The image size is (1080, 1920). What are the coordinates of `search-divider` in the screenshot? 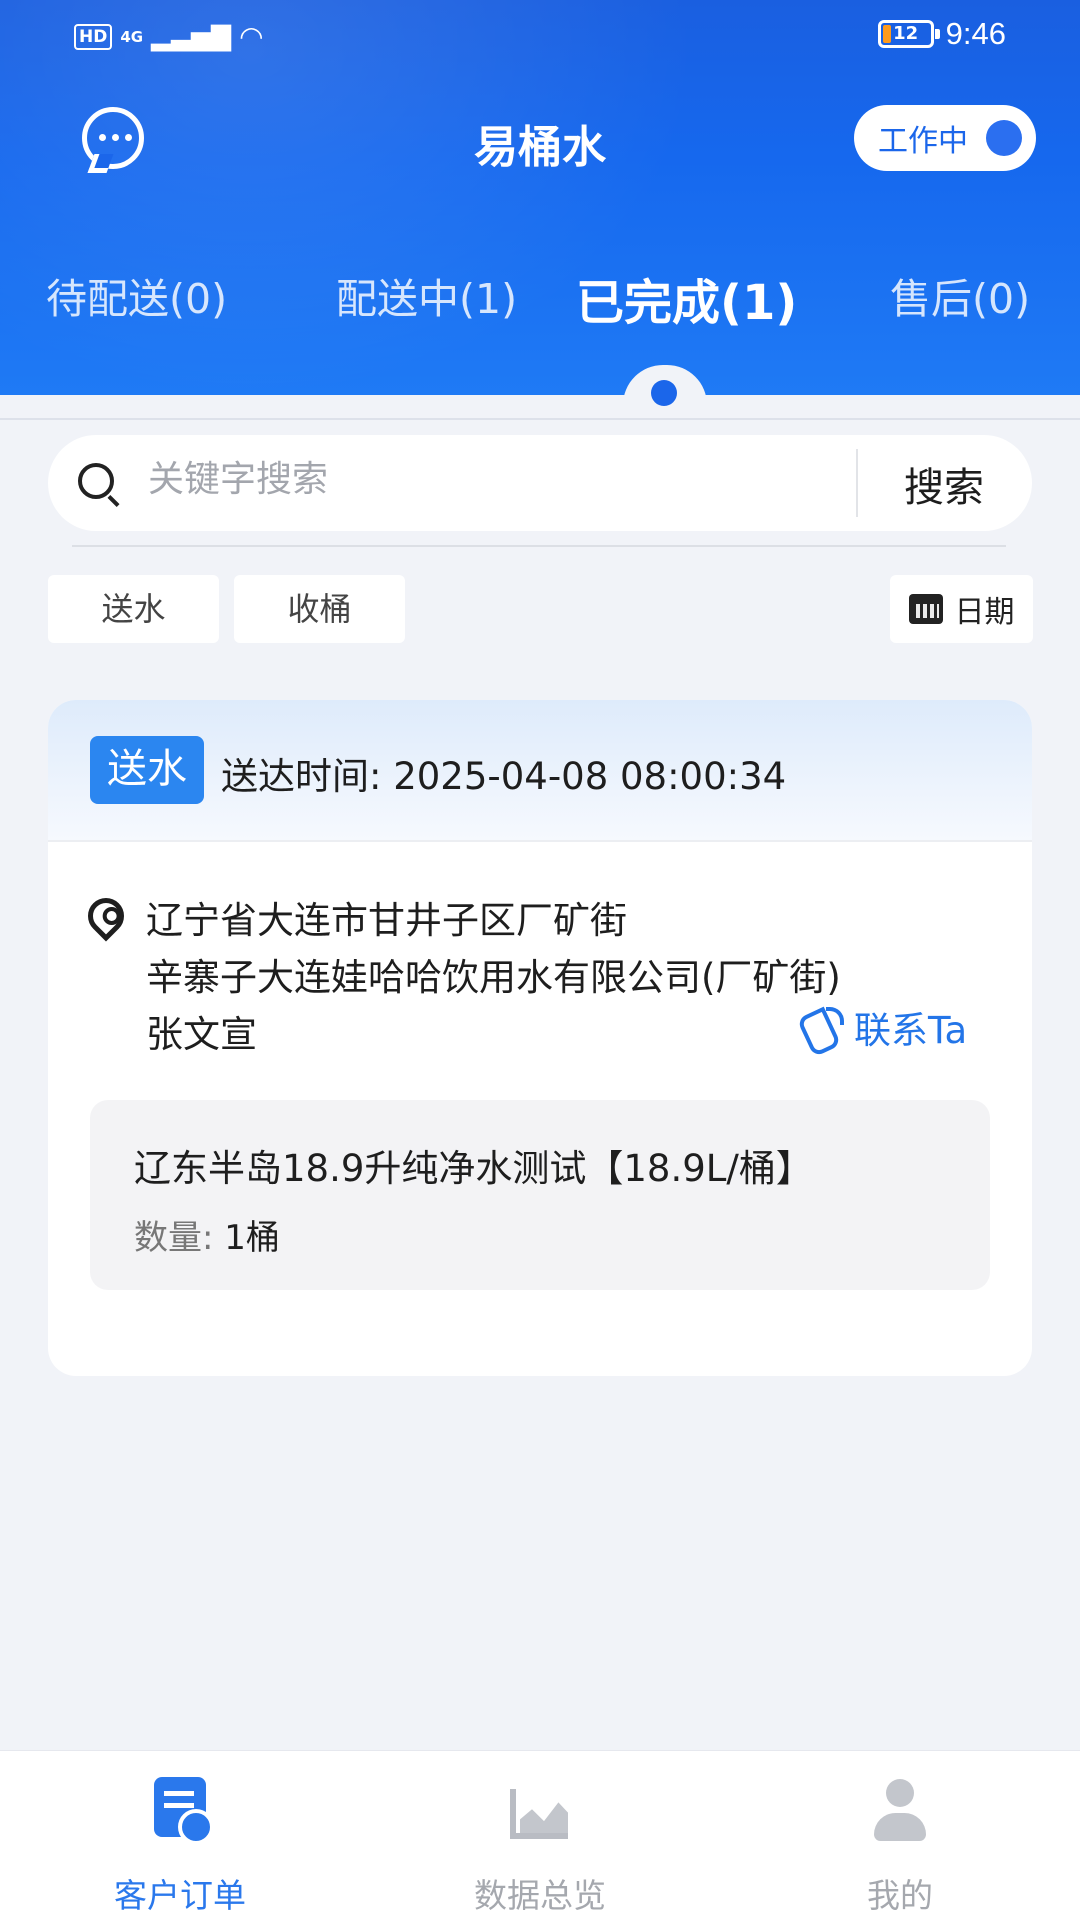 It's located at (857, 483).